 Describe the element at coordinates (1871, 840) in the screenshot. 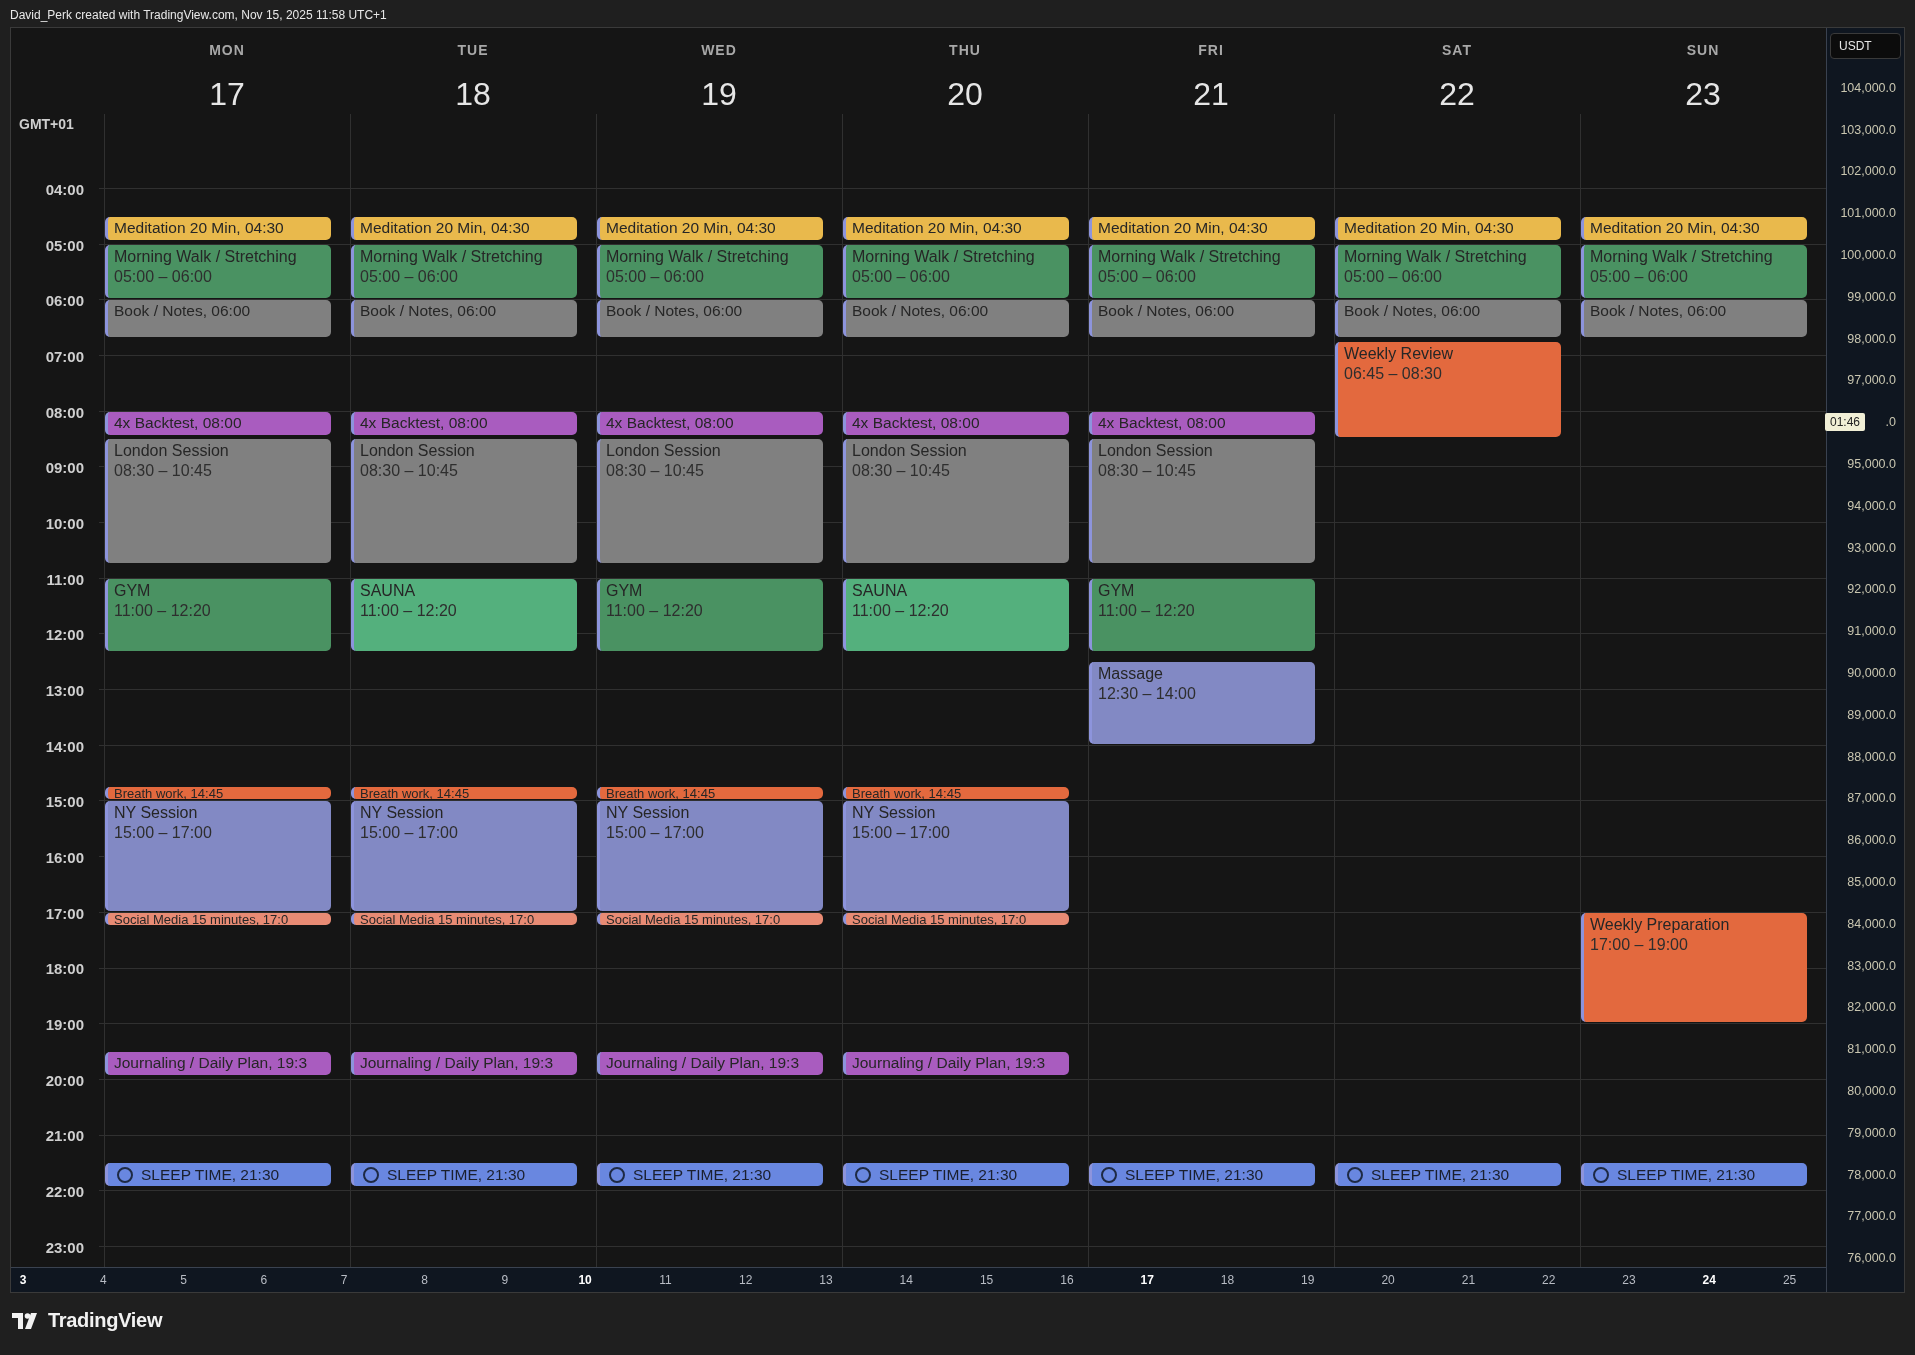

I see `price-label: 86,000.0` at that location.